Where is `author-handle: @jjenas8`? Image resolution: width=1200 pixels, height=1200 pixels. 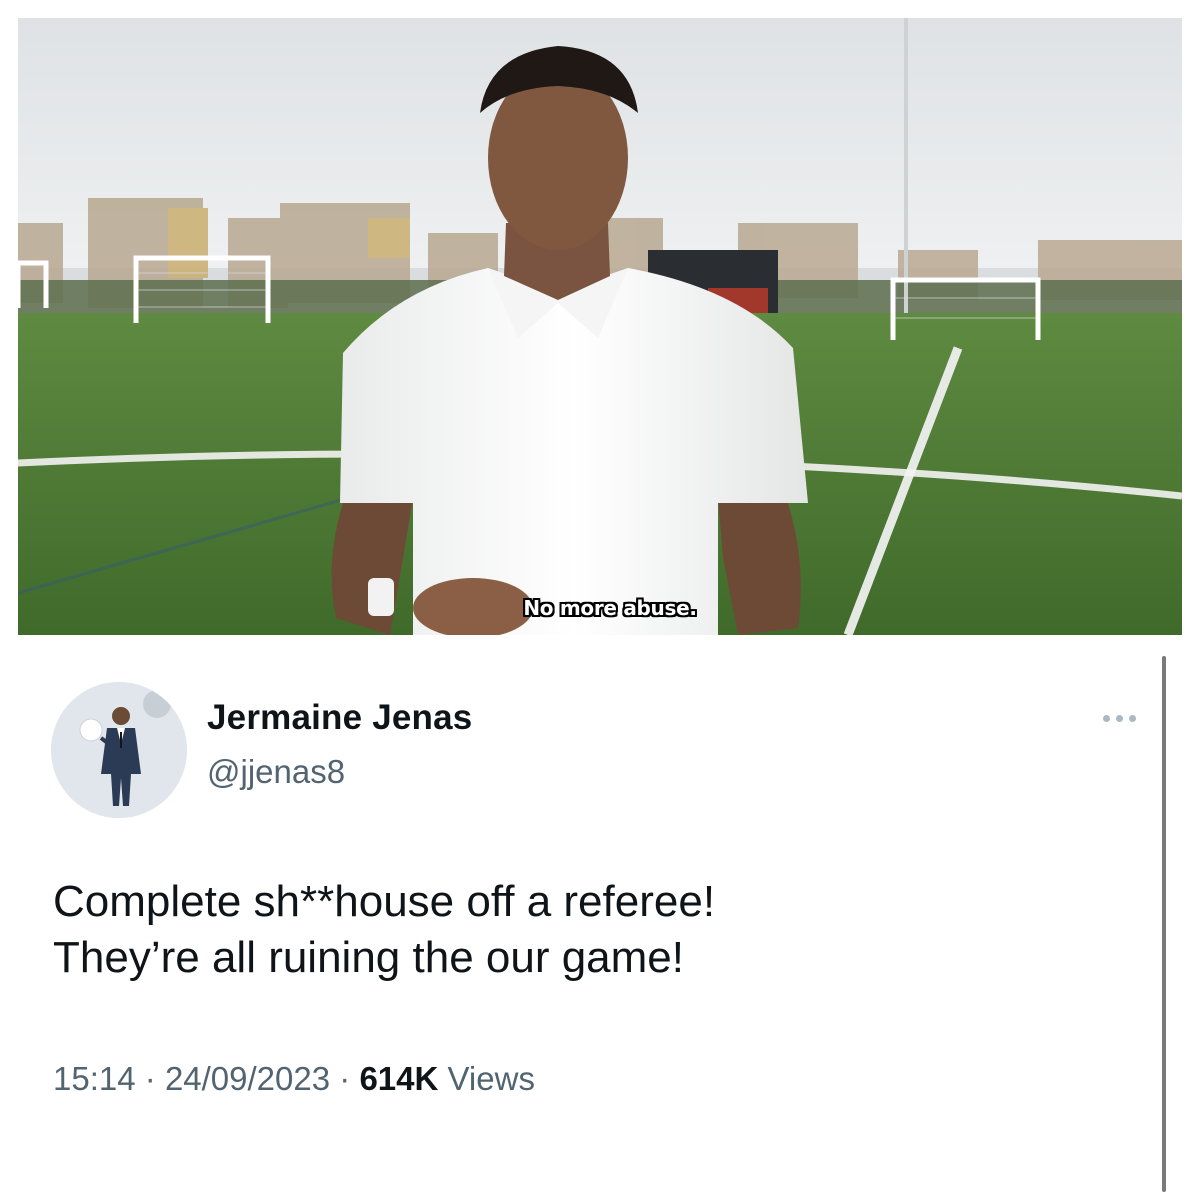
author-handle: @jjenas8 is located at coordinates (276, 772).